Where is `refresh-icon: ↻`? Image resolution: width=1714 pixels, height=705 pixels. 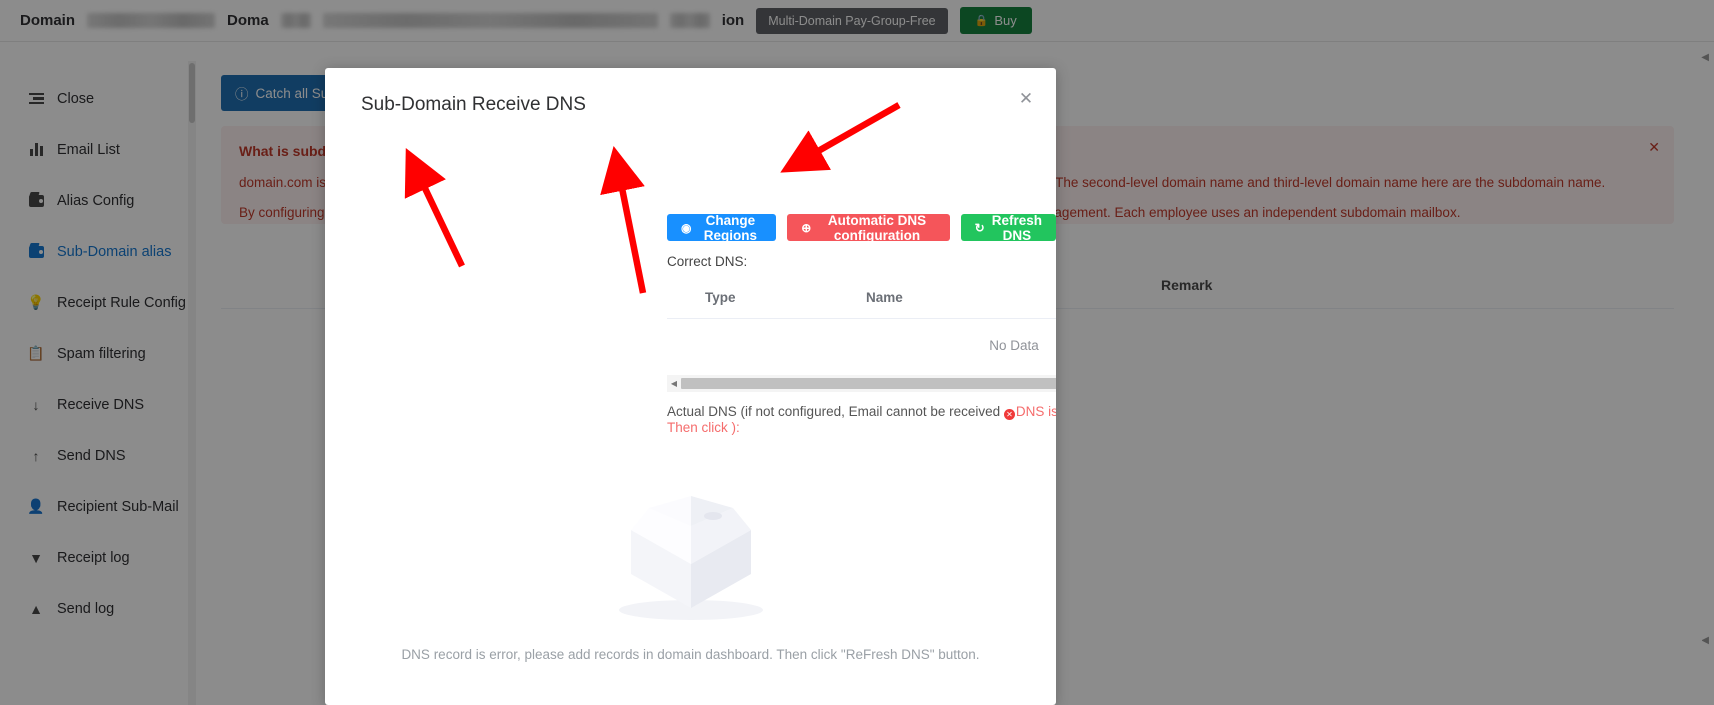 refresh-icon: ↻ is located at coordinates (979, 227).